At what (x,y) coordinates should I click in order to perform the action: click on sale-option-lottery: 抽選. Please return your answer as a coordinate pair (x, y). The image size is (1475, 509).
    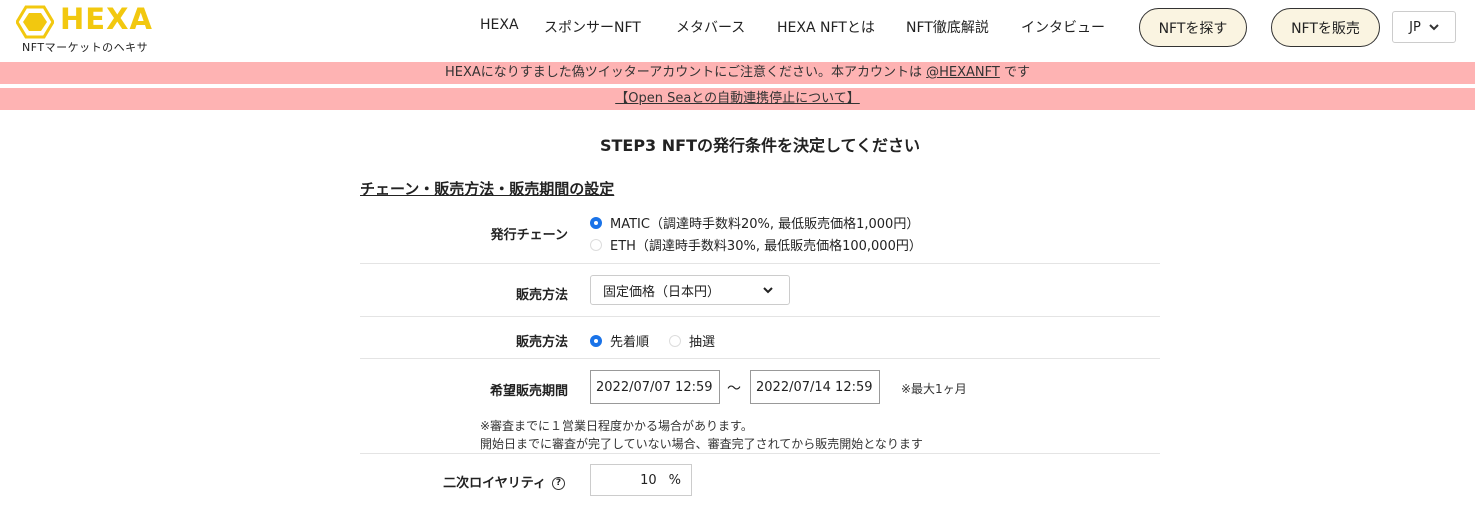
    Looking at the image, I should click on (692, 340).